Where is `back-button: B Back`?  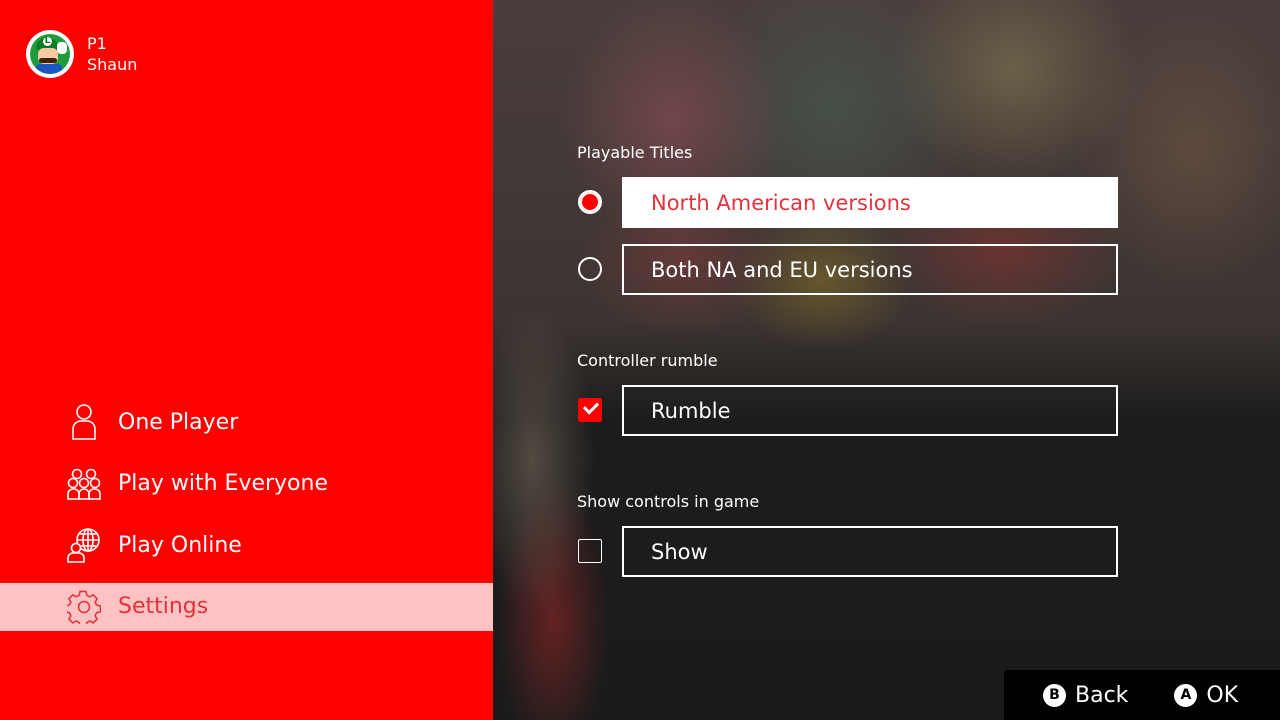
back-button: B Back is located at coordinates (1085, 695).